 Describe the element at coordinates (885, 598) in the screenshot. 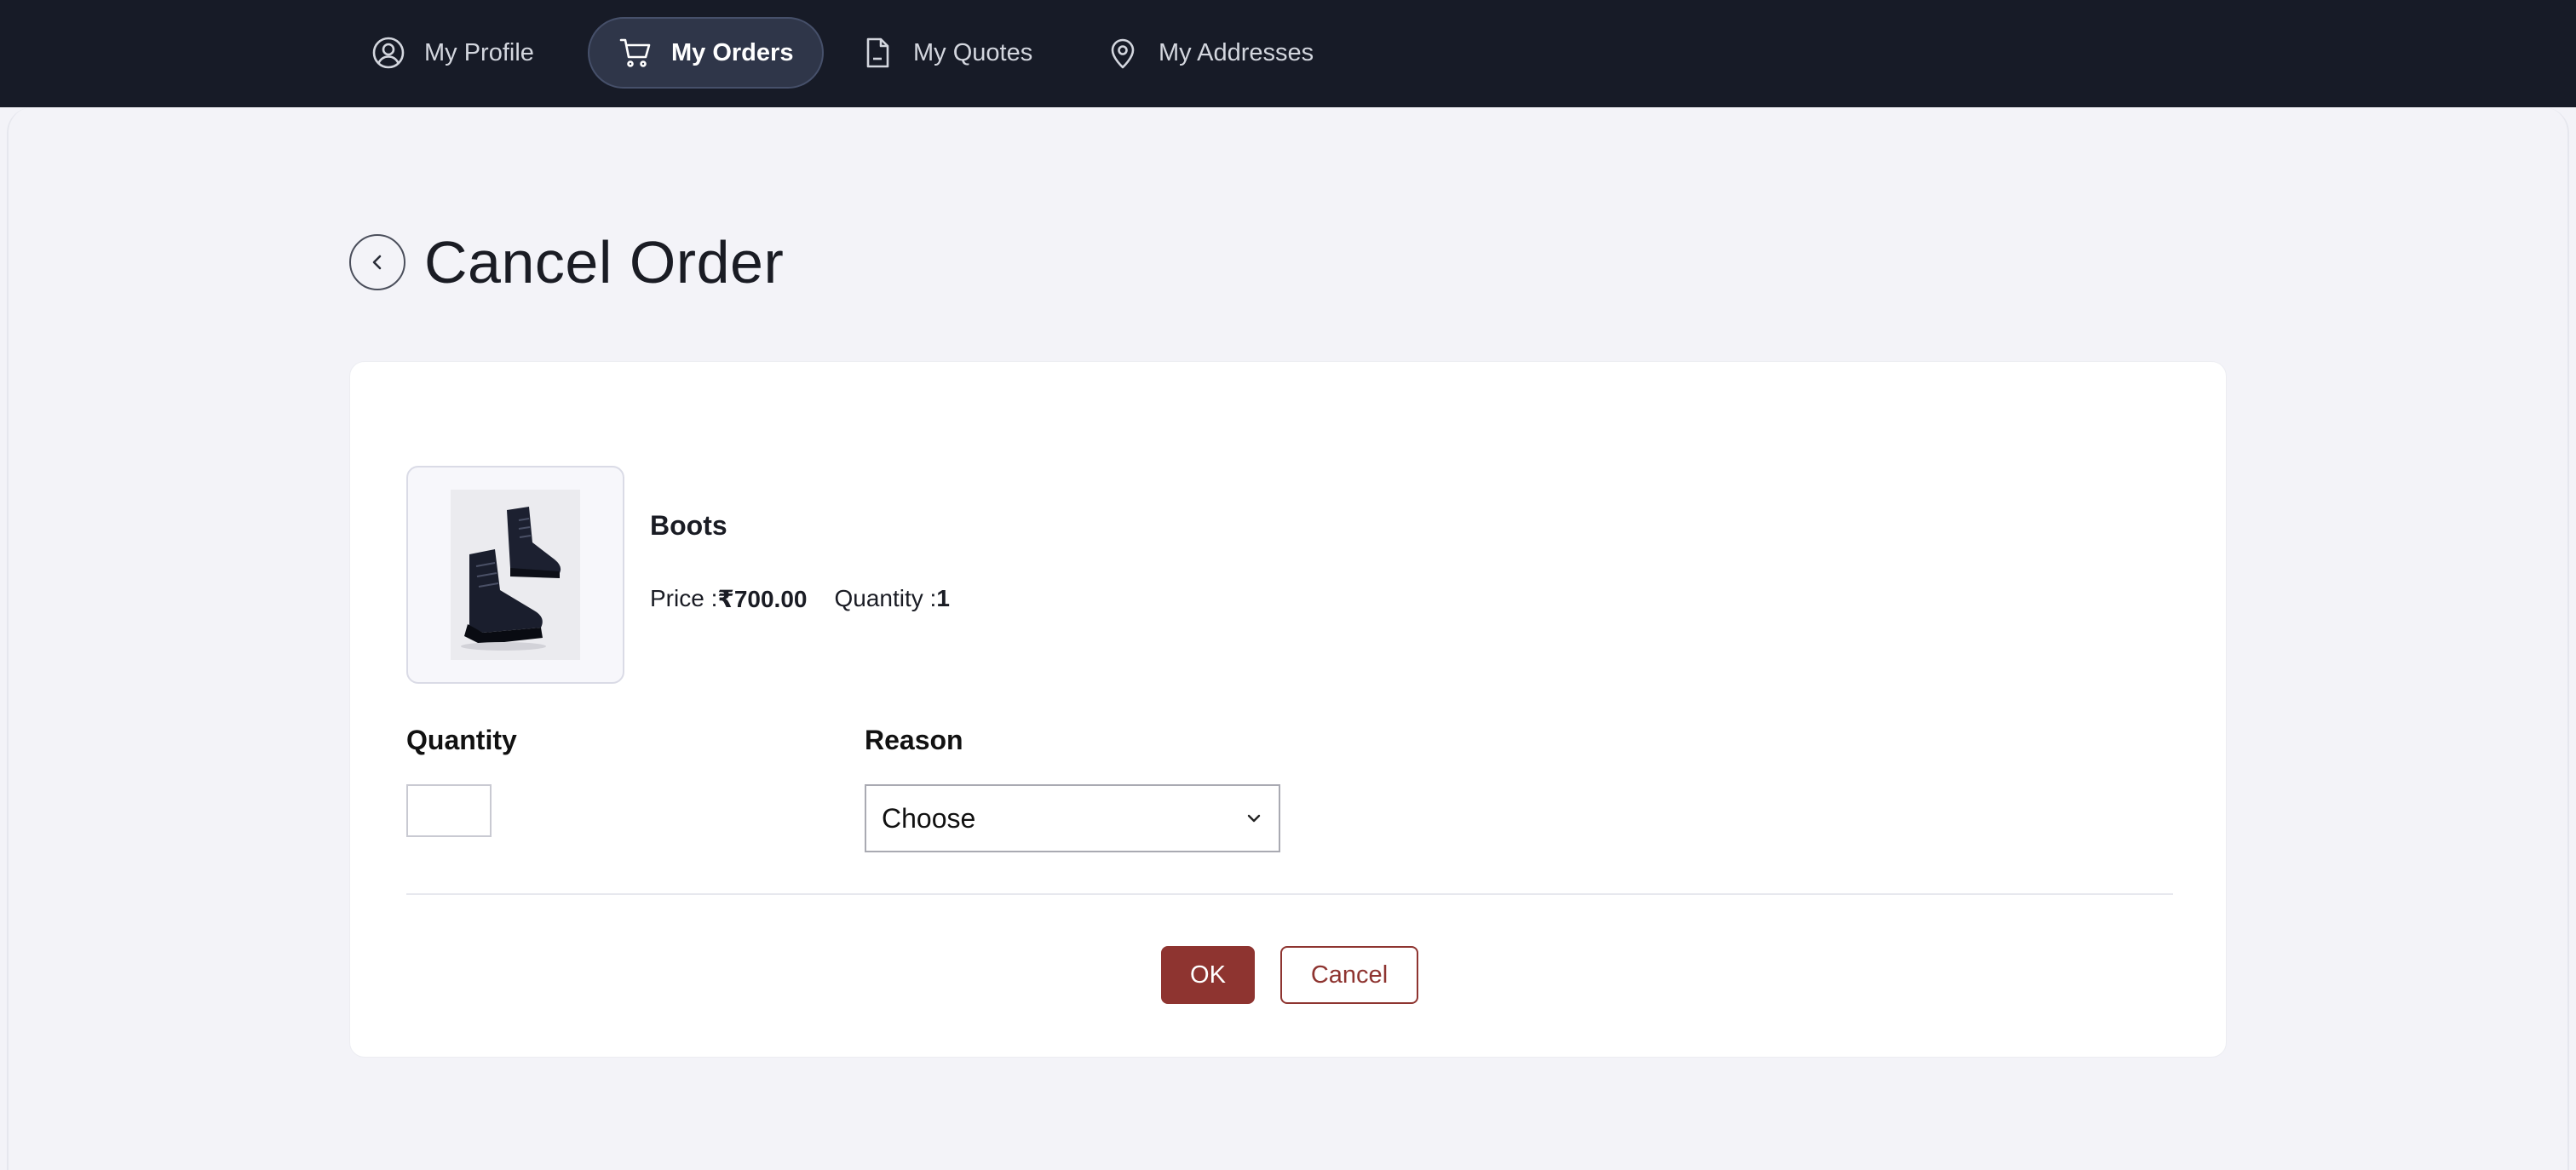

I see `quantity-label: Quantity :` at that location.